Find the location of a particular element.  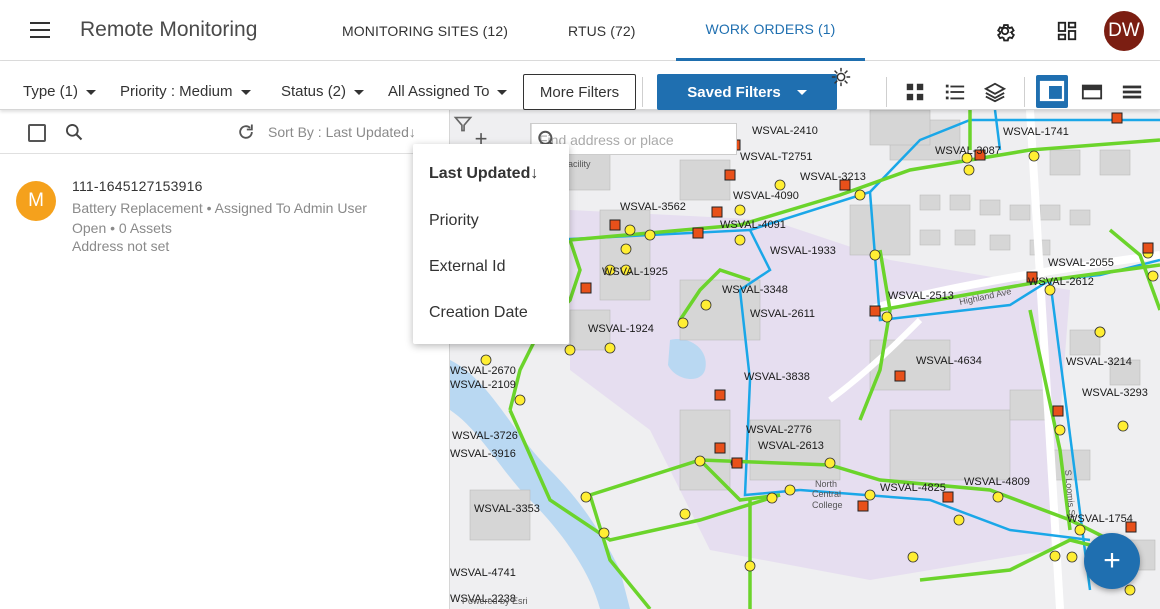

status-filter-label: Status (2) is located at coordinates (314, 91).